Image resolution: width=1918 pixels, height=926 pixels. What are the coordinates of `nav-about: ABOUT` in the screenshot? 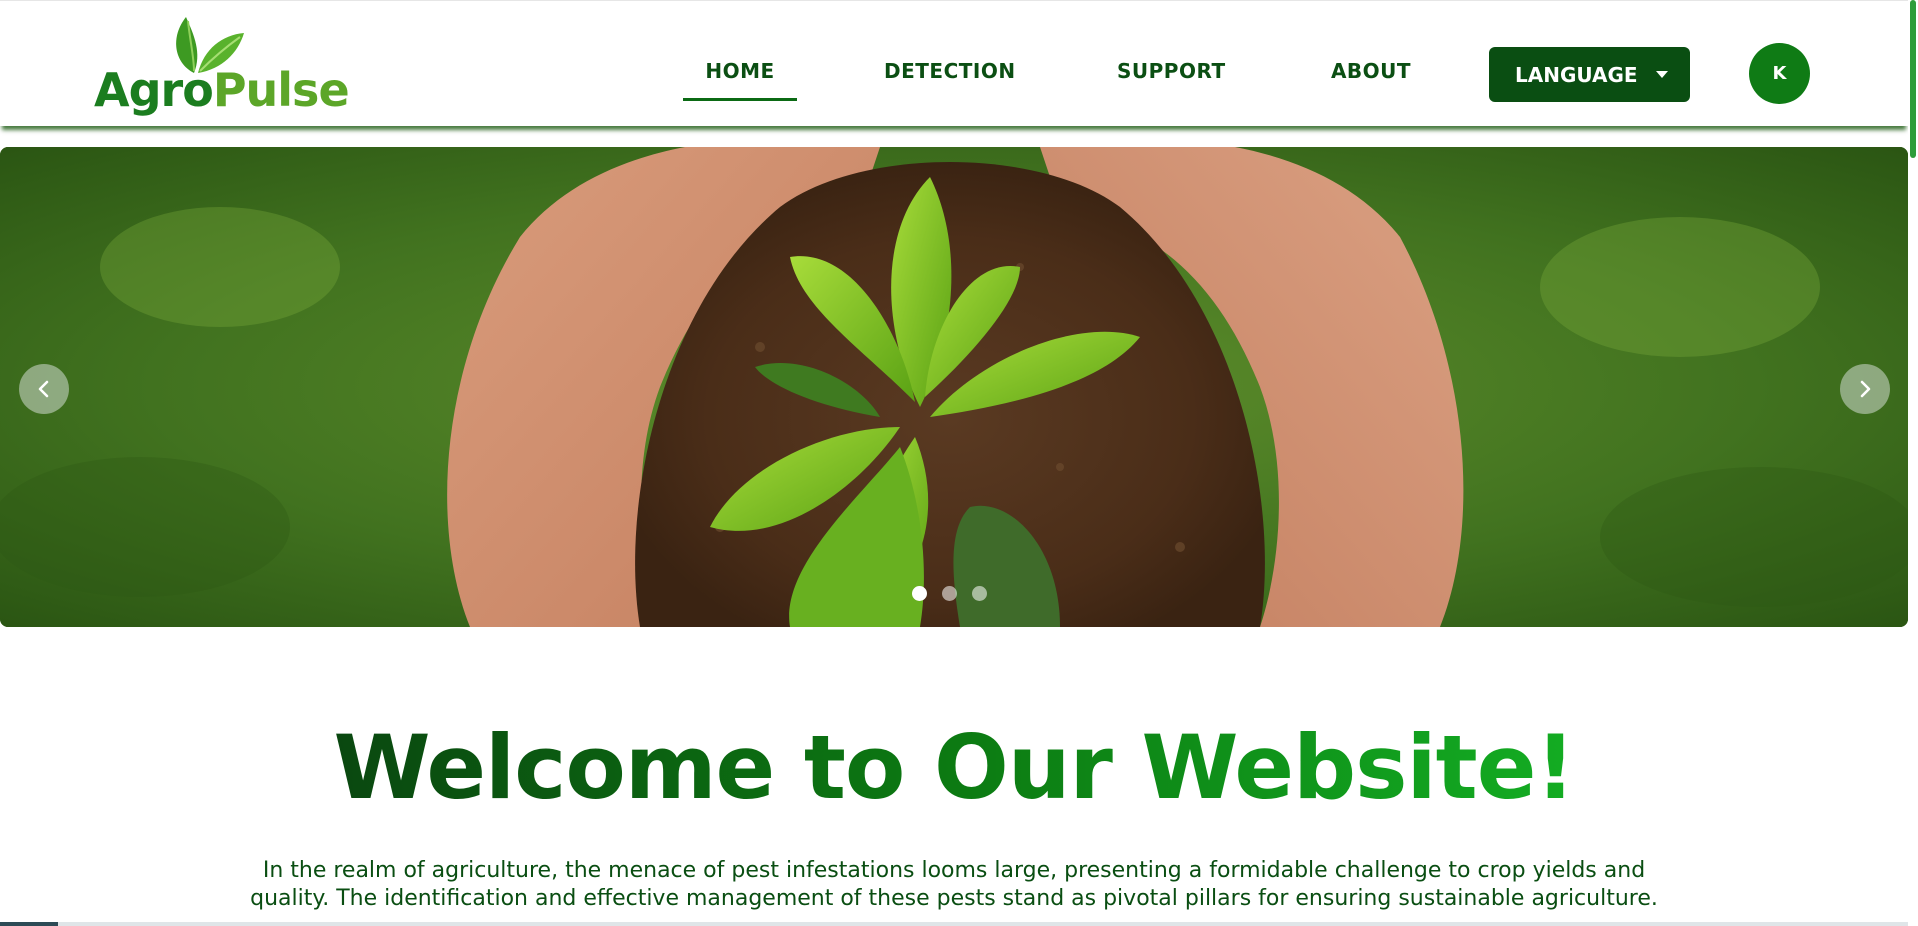 It's located at (1371, 75).